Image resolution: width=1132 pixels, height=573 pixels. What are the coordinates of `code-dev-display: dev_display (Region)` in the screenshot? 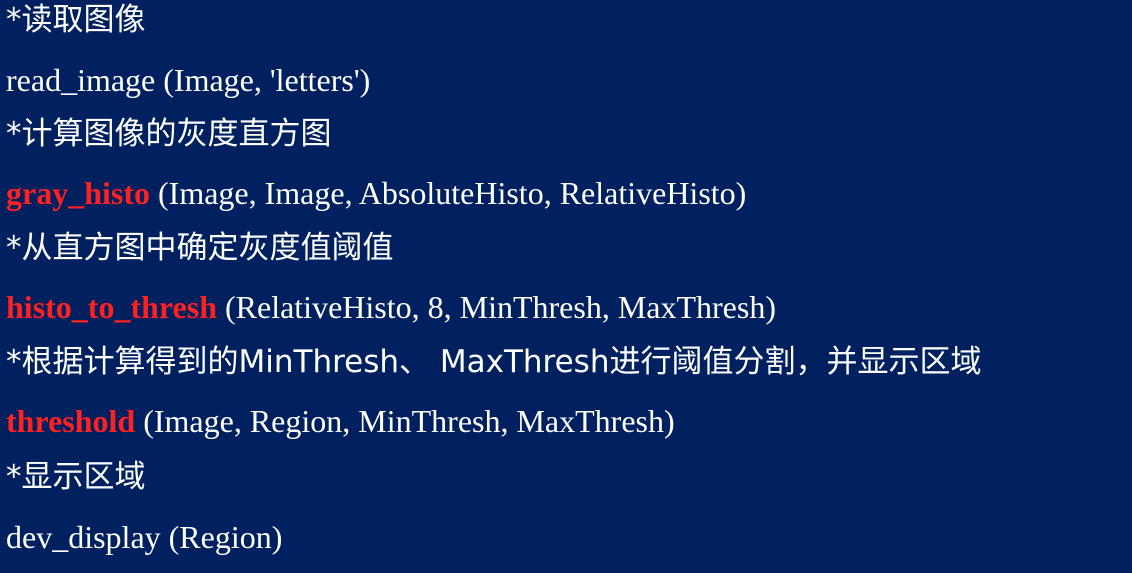 It's located at (144, 537).